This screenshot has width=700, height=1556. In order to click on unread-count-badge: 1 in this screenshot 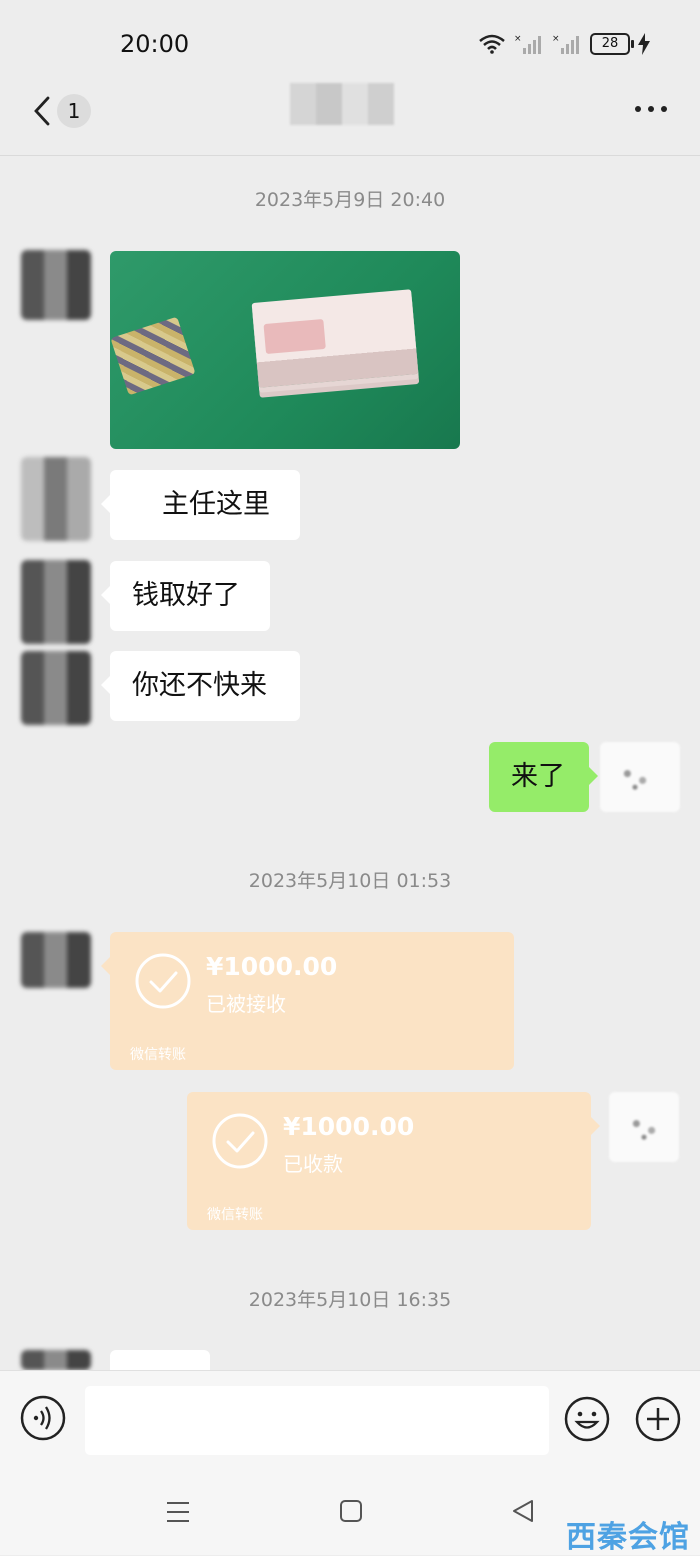, I will do `click(74, 111)`.